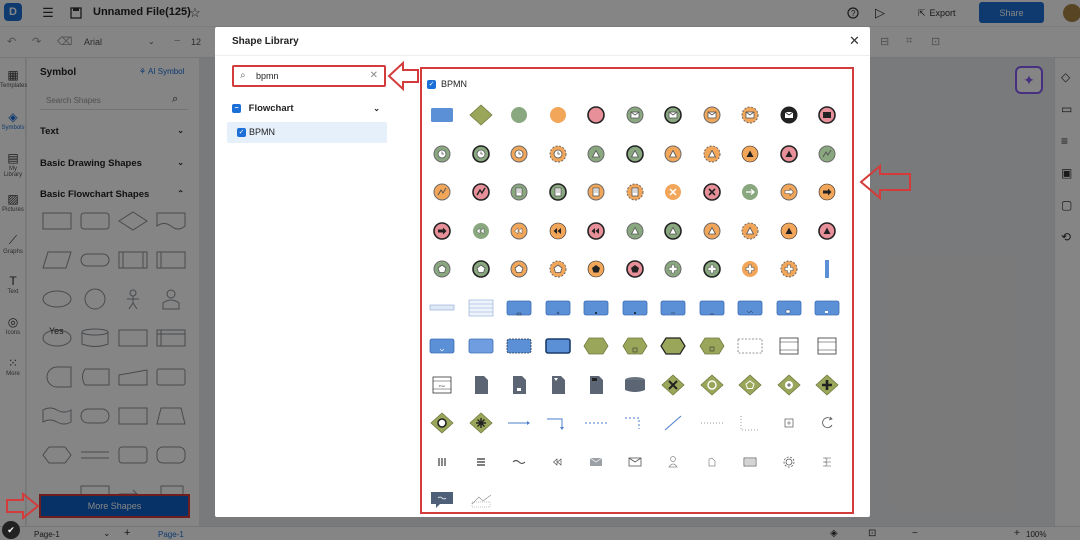 The width and height of the screenshot is (1080, 540). I want to click on bpmn-shape-r10-c7, so click(673, 462).